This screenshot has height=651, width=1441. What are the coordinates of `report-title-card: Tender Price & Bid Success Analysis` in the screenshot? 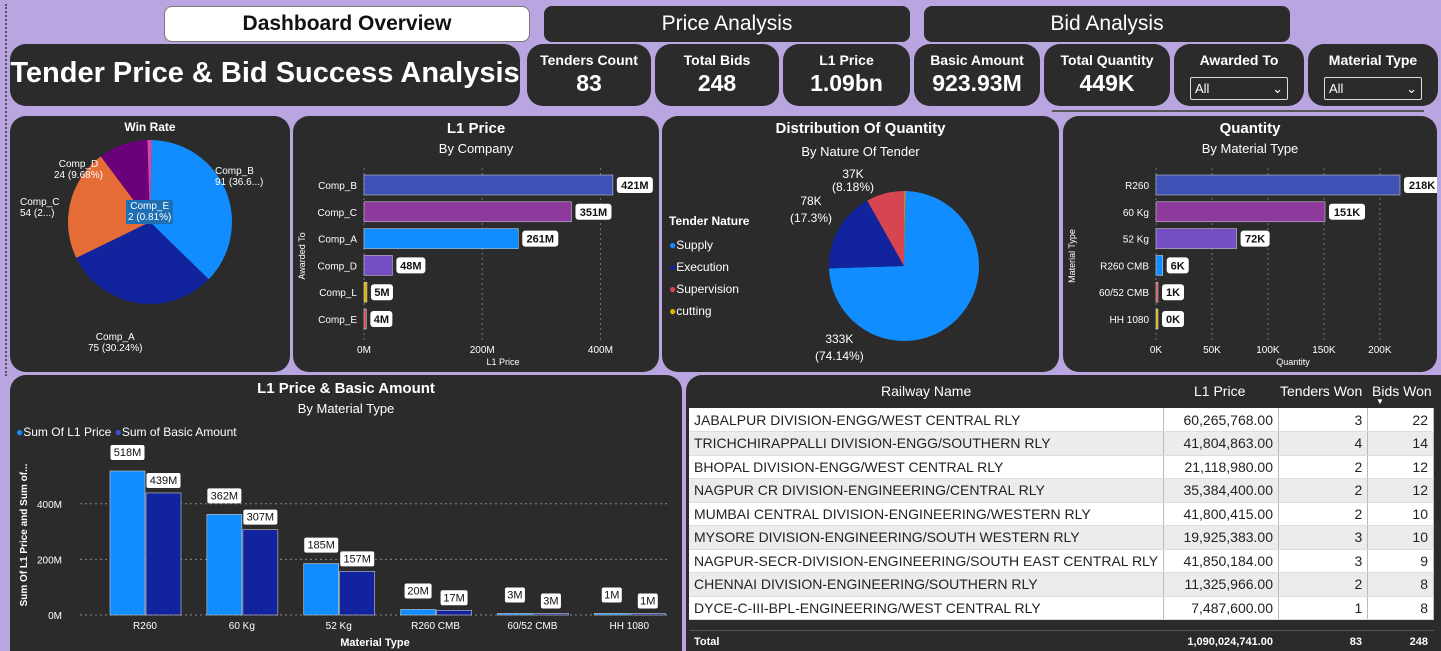 It's located at (265, 75).